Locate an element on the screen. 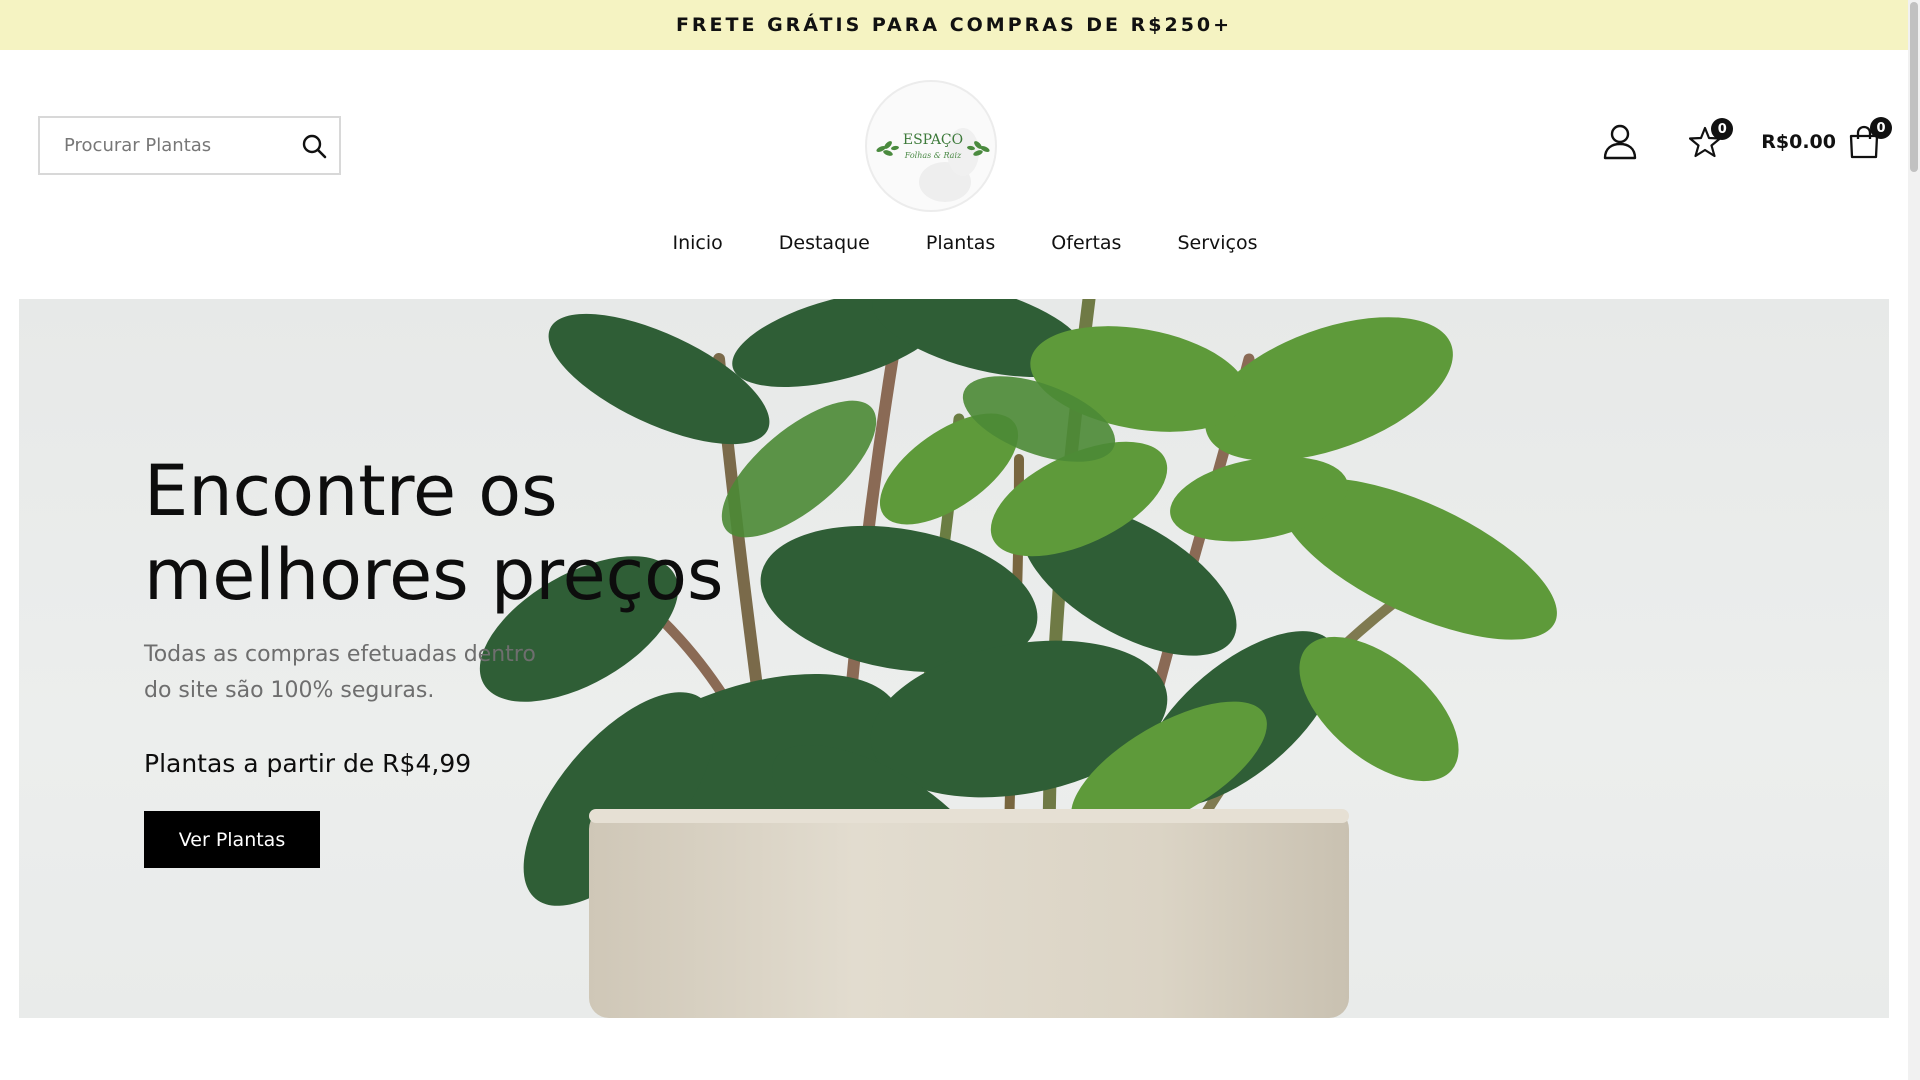 The image size is (1920, 1080). page-scrollbar is located at coordinates (1914, 540).